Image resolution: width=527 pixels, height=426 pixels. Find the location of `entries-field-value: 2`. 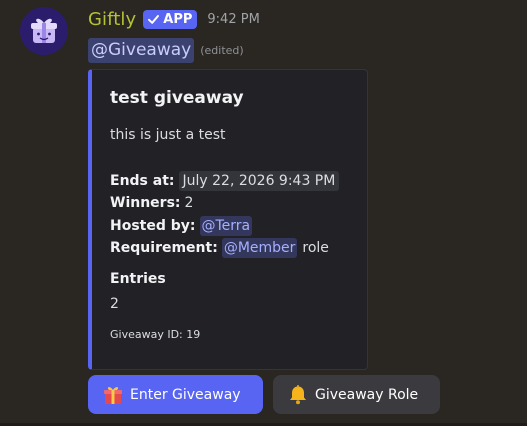

entries-field-value: 2 is located at coordinates (114, 304).